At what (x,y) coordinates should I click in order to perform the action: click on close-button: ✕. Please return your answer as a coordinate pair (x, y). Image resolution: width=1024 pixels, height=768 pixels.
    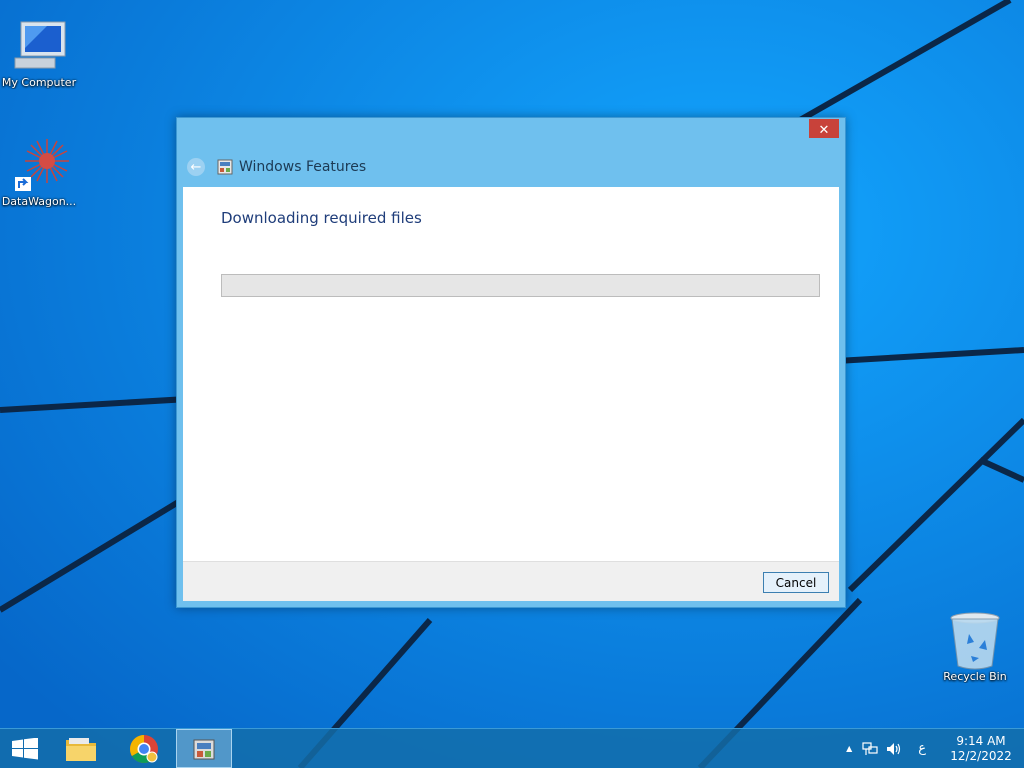
    Looking at the image, I should click on (824, 128).